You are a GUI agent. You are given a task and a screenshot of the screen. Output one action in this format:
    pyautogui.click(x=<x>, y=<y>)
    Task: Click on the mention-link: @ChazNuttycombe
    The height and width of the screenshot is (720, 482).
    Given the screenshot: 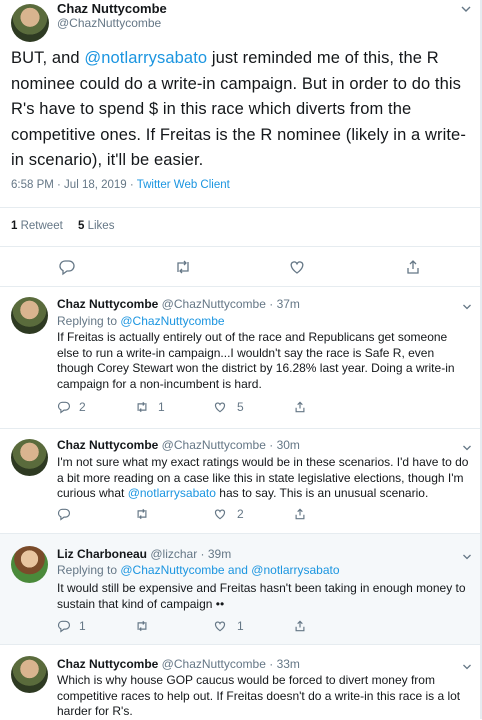 What is the action you would take?
    pyautogui.click(x=172, y=321)
    